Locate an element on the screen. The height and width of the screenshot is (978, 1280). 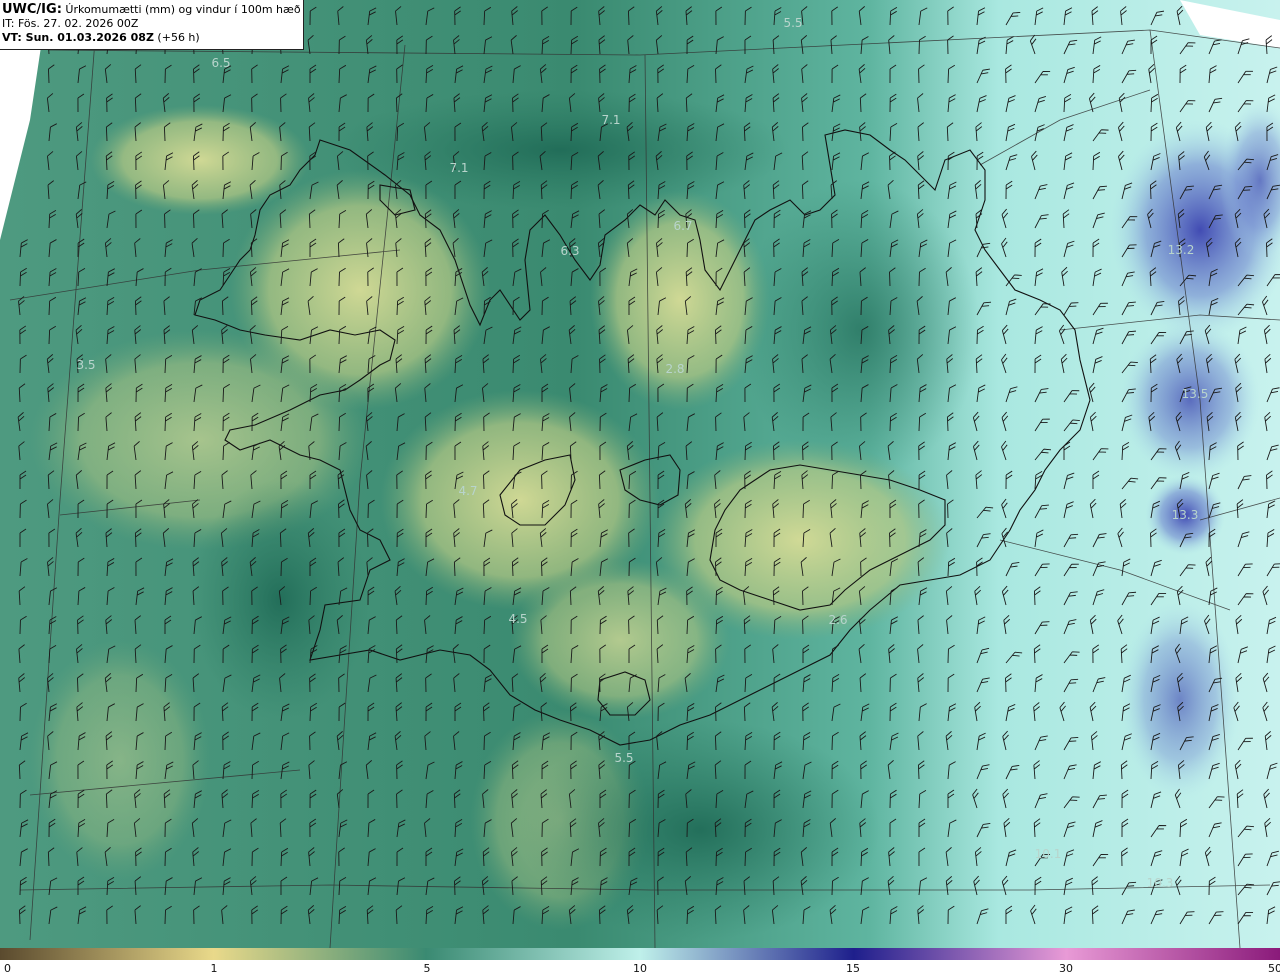
forecast-lead: (+56 h) is located at coordinates (176, 37).